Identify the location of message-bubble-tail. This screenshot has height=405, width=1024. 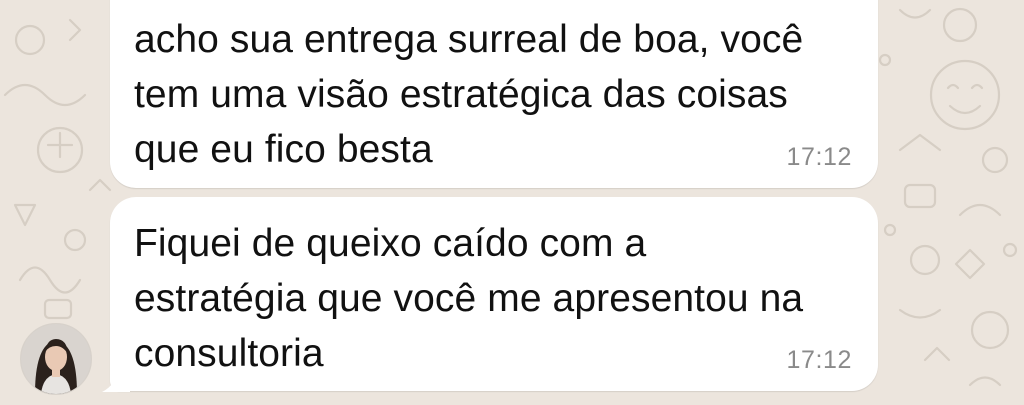
(116, 382).